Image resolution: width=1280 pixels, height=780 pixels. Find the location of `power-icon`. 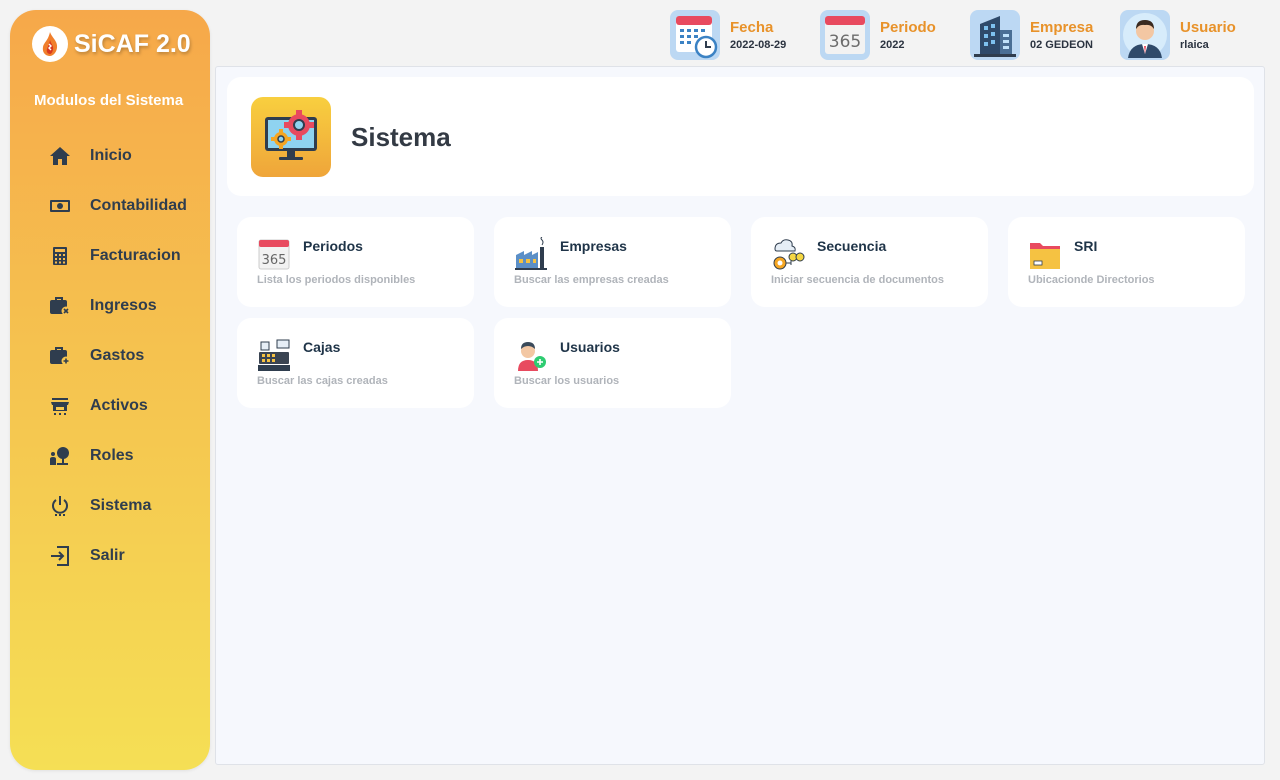

power-icon is located at coordinates (60, 506).